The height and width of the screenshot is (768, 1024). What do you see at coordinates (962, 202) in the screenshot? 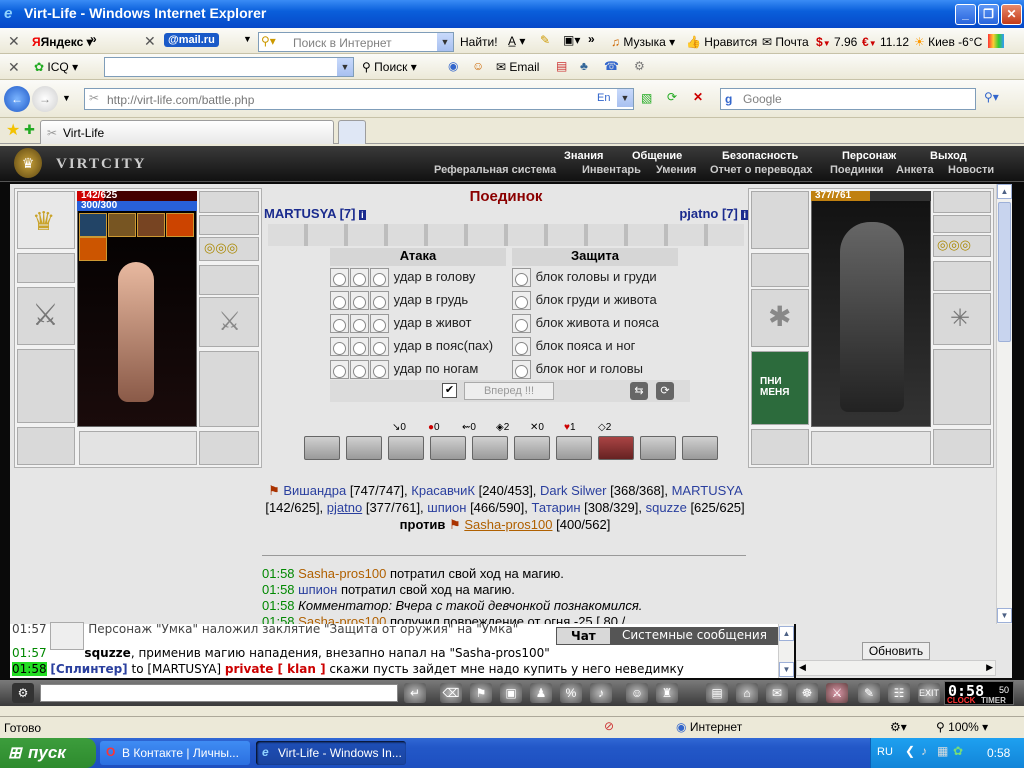
I see `amulet-slot` at bounding box center [962, 202].